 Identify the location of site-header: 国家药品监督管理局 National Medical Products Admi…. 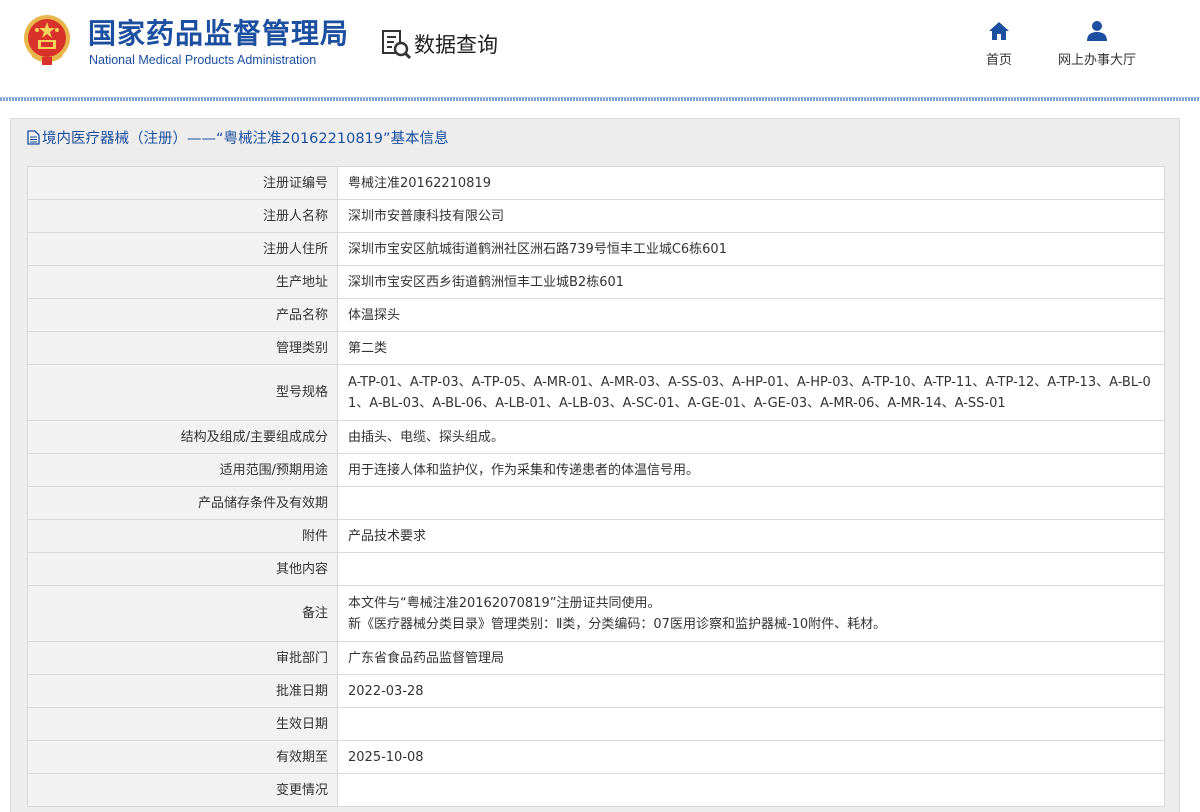
(600, 49).